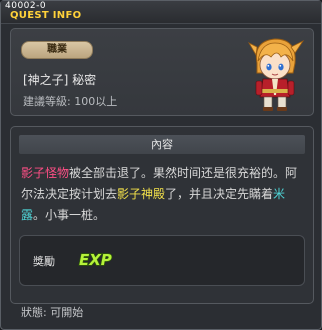 The width and height of the screenshot is (322, 330). Describe the element at coordinates (70, 101) in the screenshot. I see `required-level: 建議等級: 100以上` at that location.